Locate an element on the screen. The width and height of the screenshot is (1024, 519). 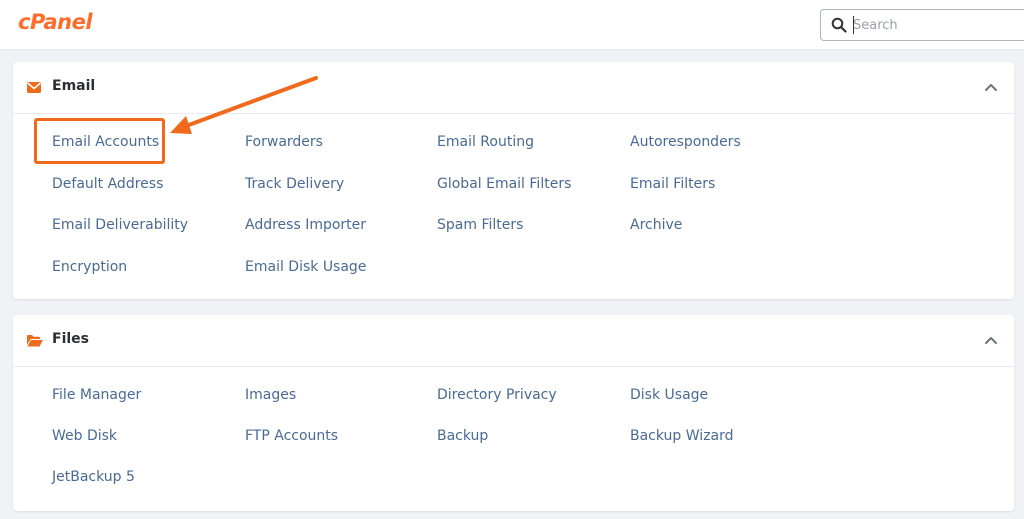
address-importer-link: Address Importer is located at coordinates (305, 225).